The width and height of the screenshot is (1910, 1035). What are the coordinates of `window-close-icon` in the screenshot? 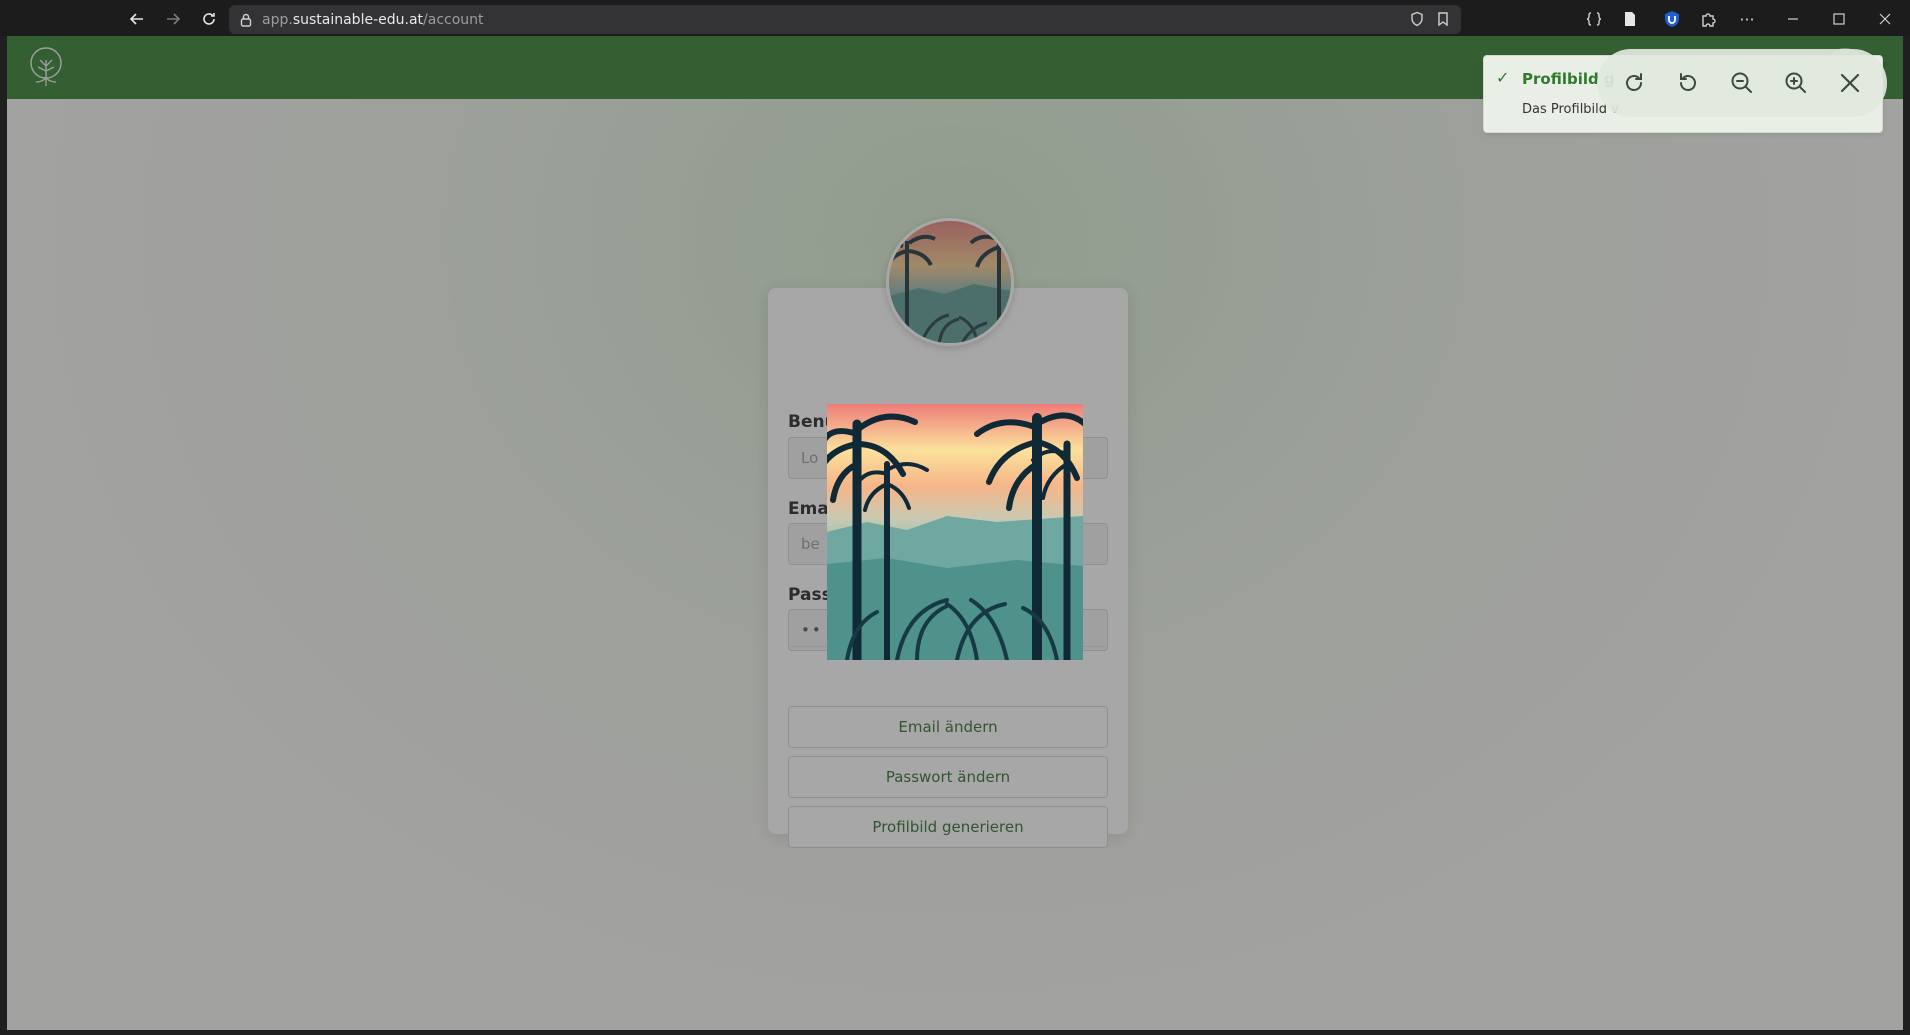 It's located at (1885, 19).